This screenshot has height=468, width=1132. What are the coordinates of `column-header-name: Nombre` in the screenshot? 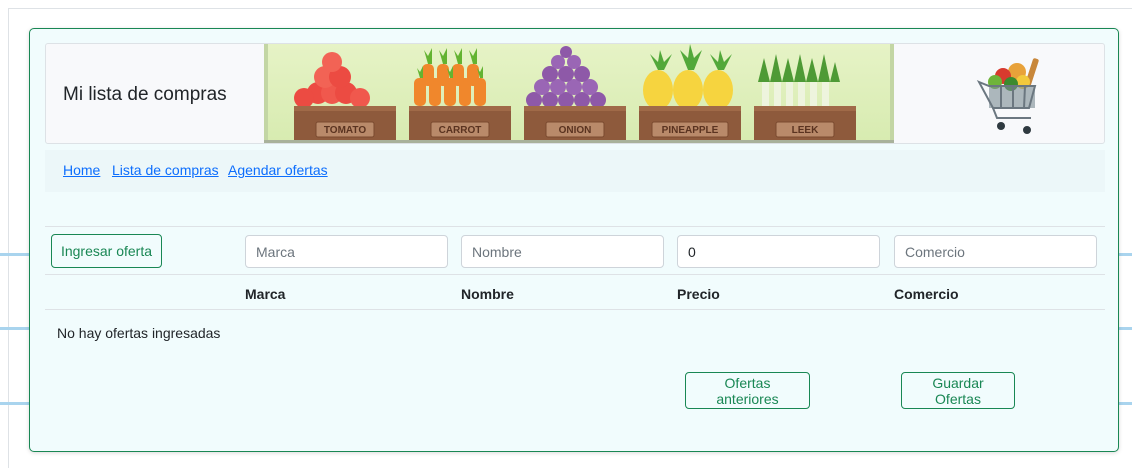 It's located at (487, 294).